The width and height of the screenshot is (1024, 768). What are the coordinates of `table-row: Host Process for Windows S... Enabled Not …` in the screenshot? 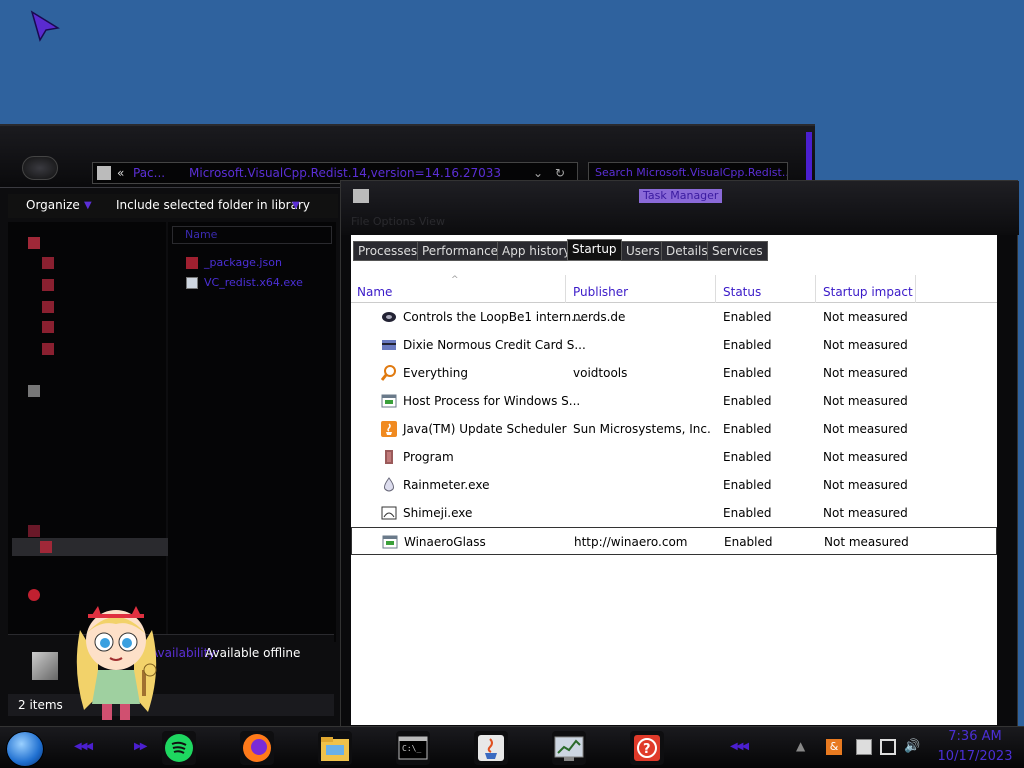 It's located at (674, 401).